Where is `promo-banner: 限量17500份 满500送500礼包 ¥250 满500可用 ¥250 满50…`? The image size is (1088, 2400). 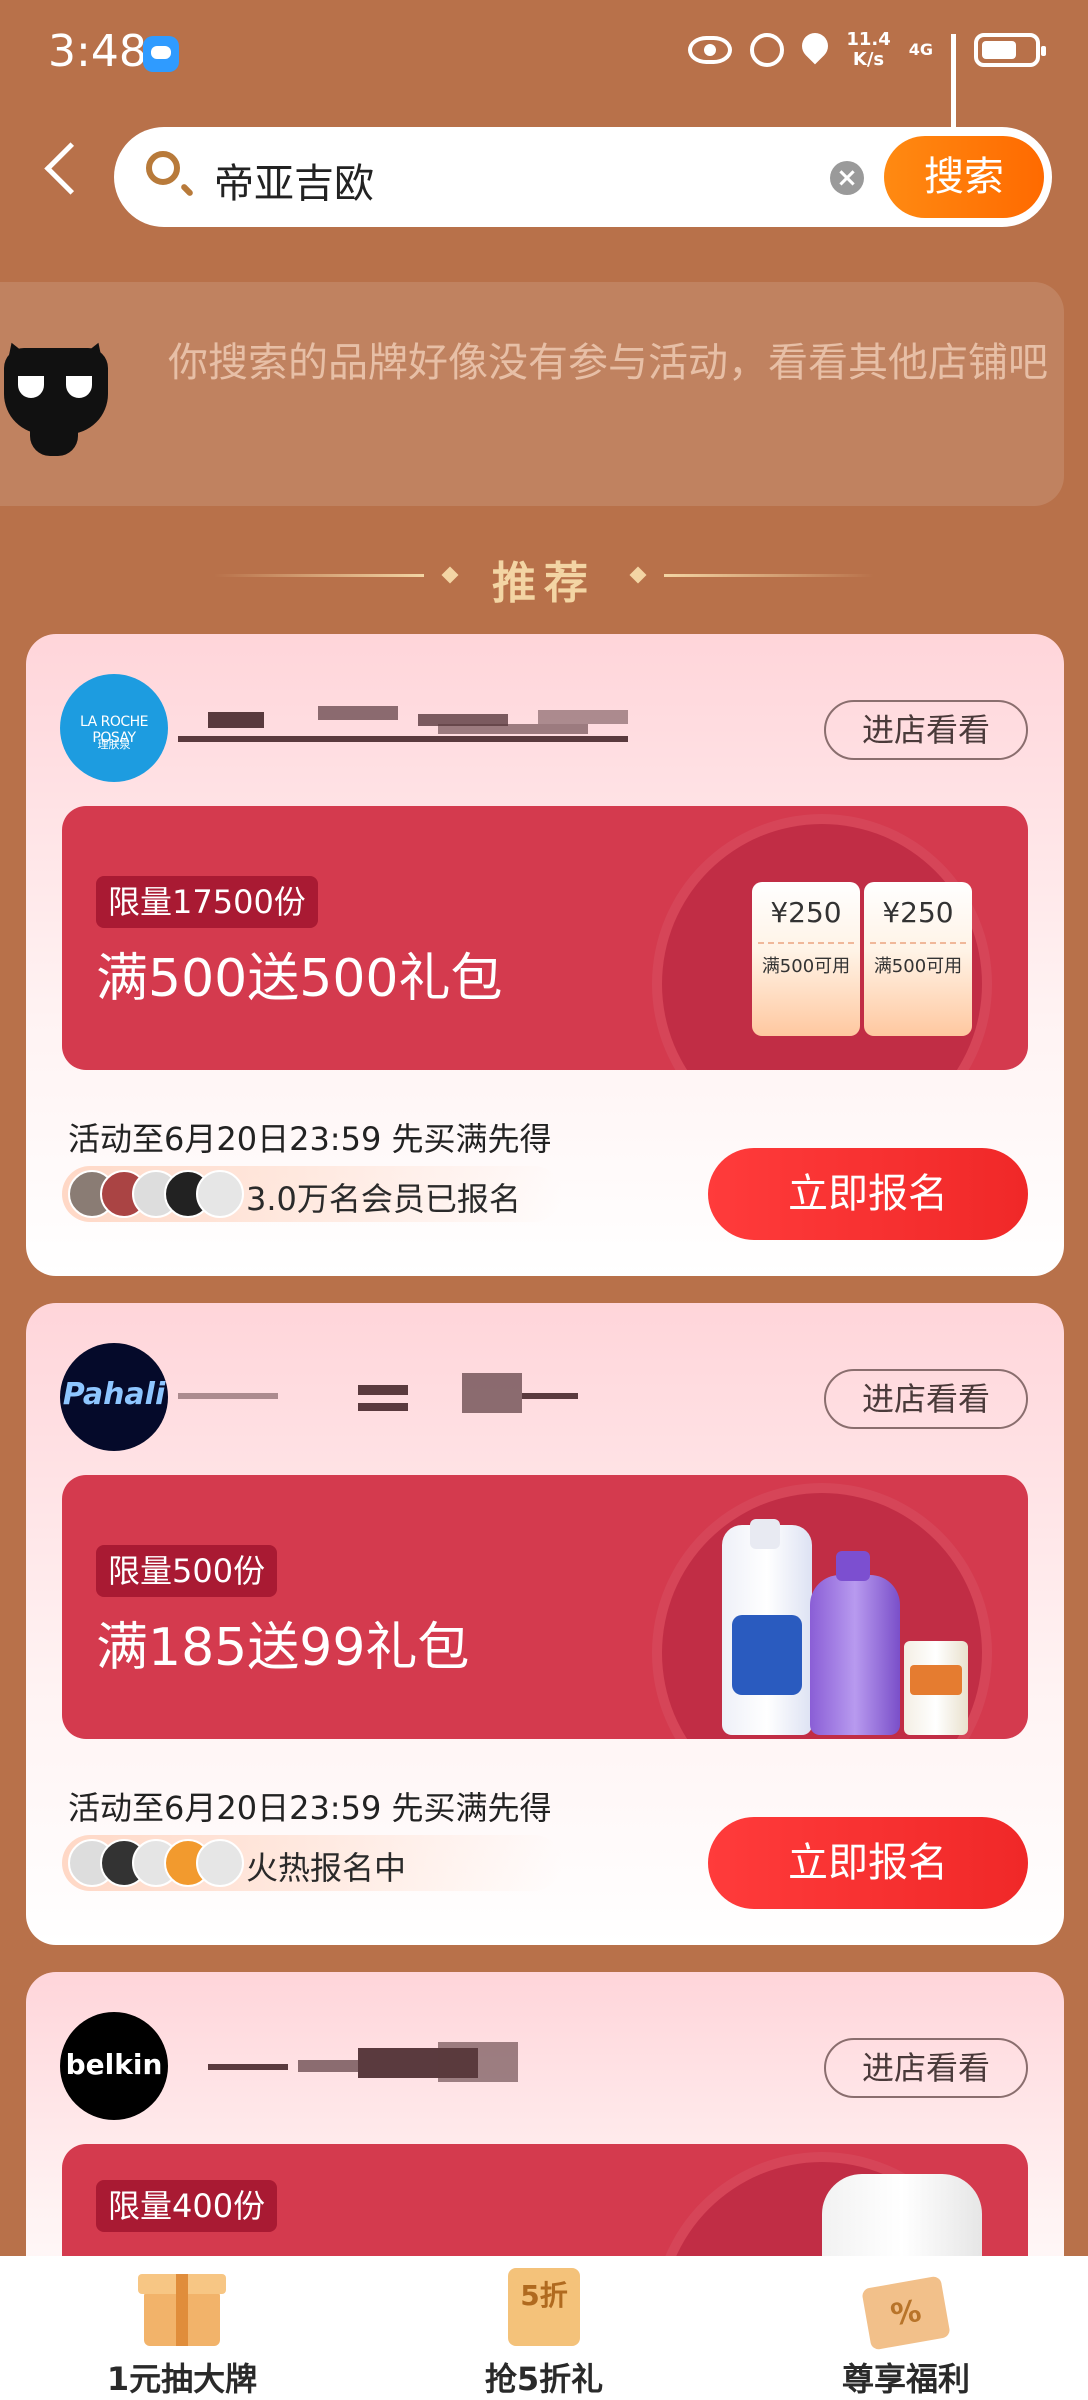 promo-banner: 限量17500份 满500送500礼包 ¥250 满500可用 ¥250 满50… is located at coordinates (545, 938).